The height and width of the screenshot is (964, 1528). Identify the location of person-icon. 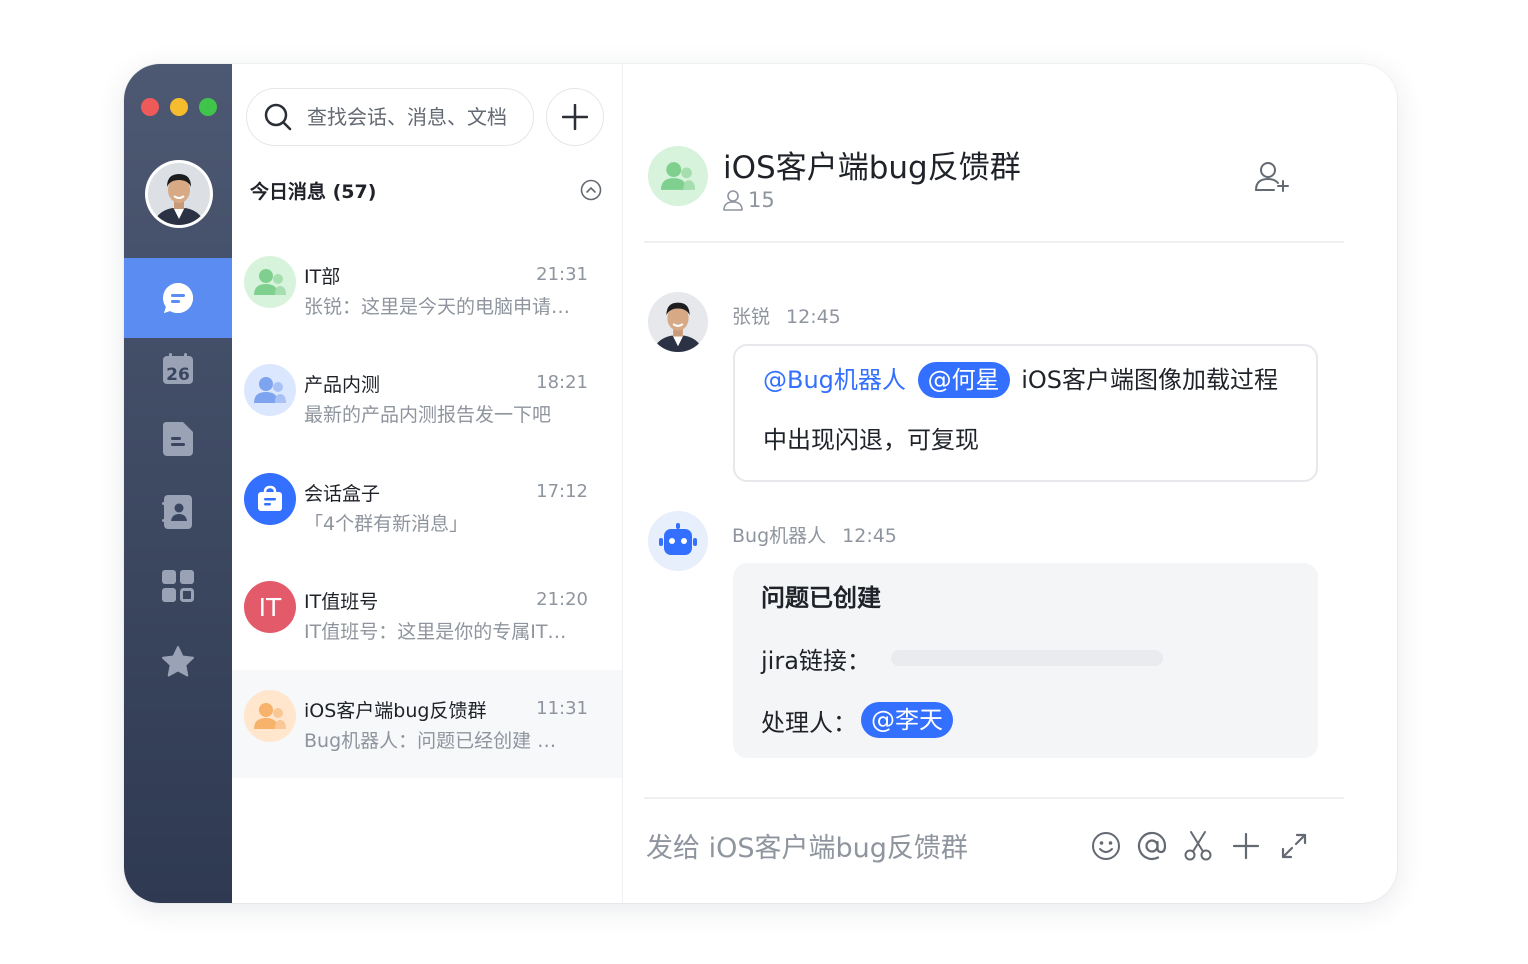
(733, 200).